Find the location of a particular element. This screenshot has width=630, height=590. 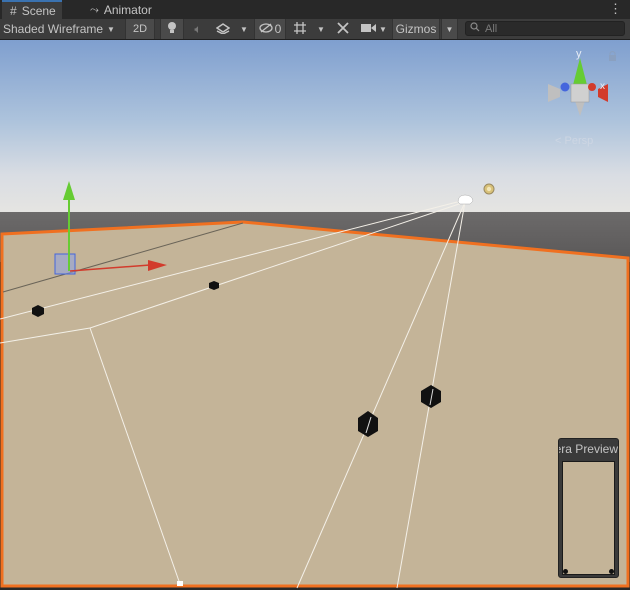

audio-toggle: 🔈︎ is located at coordinates (198, 29).